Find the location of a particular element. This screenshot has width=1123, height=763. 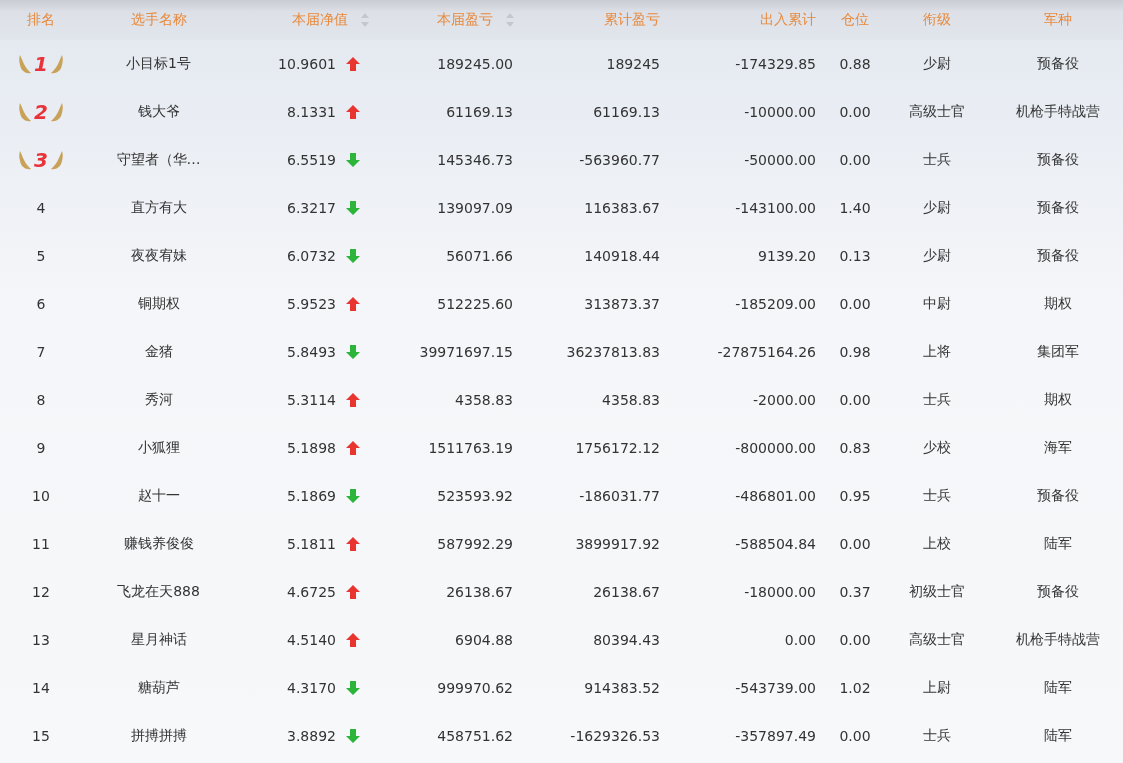

rank-number: 11 is located at coordinates (41, 544).